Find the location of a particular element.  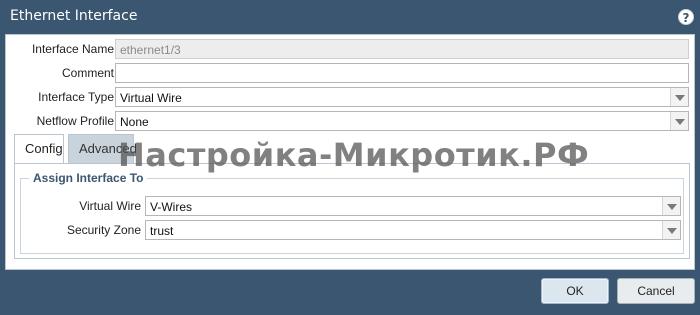

netflow-profile-row: Netflow Profile None is located at coordinates (351, 121).